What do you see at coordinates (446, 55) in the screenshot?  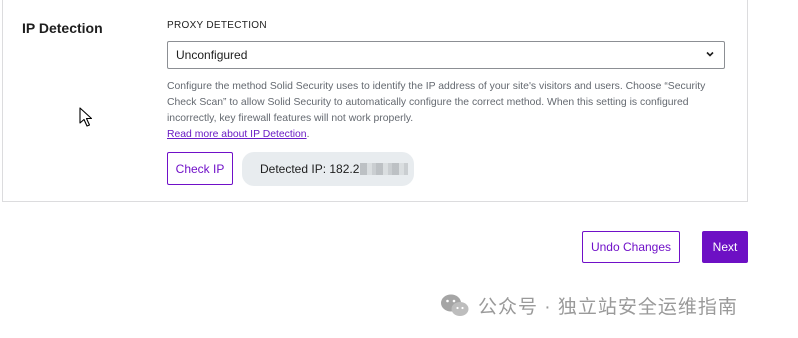 I see `proxy-detection-select: Unconfigured` at bounding box center [446, 55].